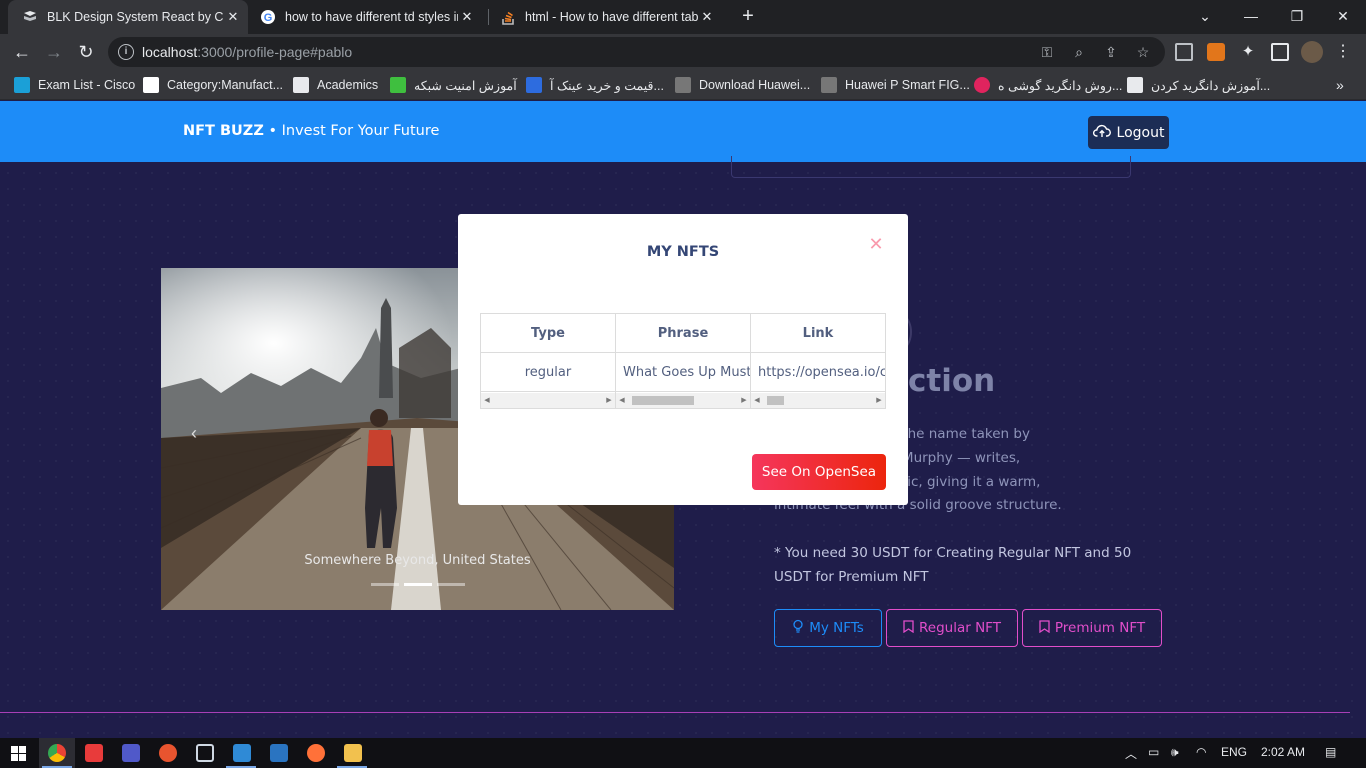 The width and height of the screenshot is (1366, 768). I want to click on restore-icon: ❐, so click(1297, 17).